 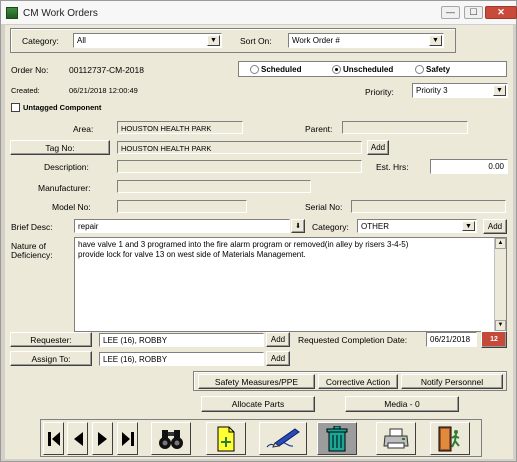 I want to click on minimize-button: —, so click(x=450, y=12).